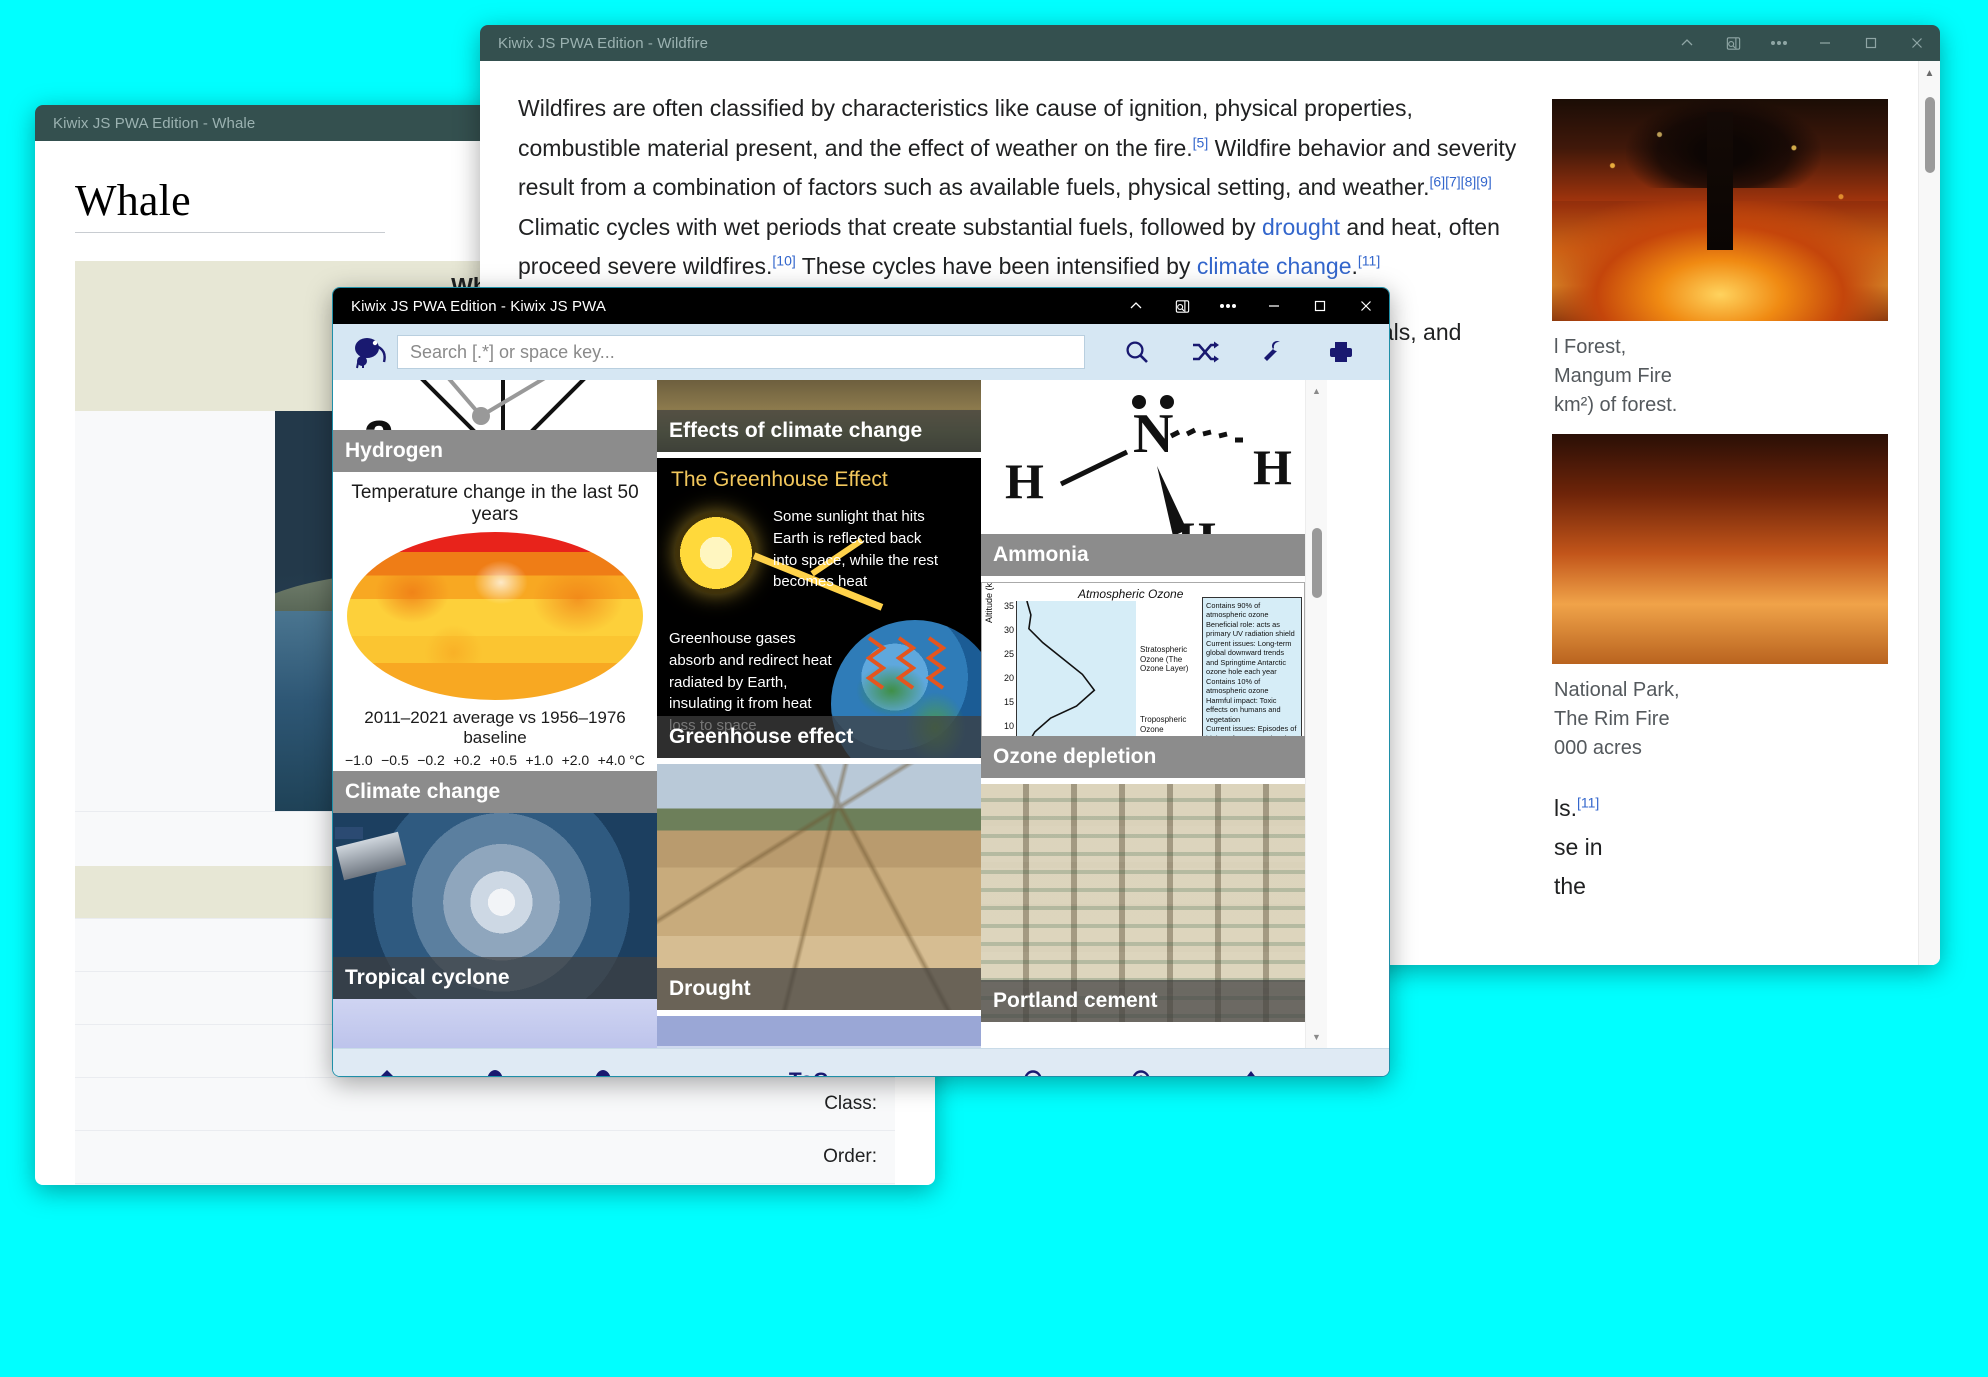  What do you see at coordinates (485, 1157) in the screenshot?
I see `taxon-key-order: Order:` at bounding box center [485, 1157].